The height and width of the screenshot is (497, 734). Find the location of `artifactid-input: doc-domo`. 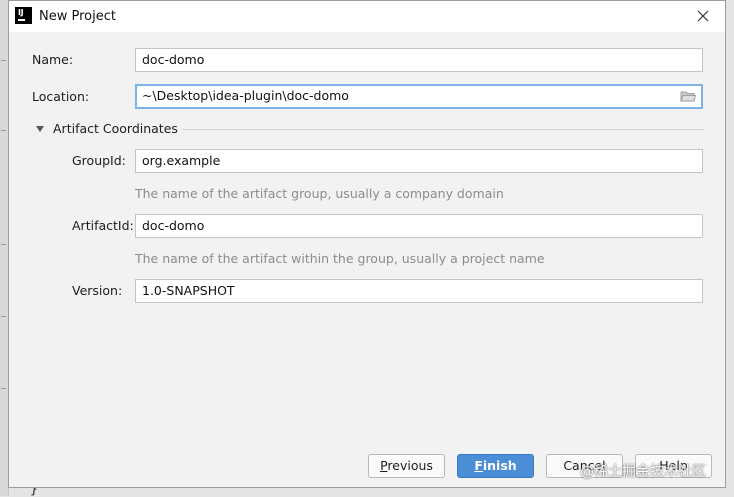

artifactid-input: doc-domo is located at coordinates (419, 226).